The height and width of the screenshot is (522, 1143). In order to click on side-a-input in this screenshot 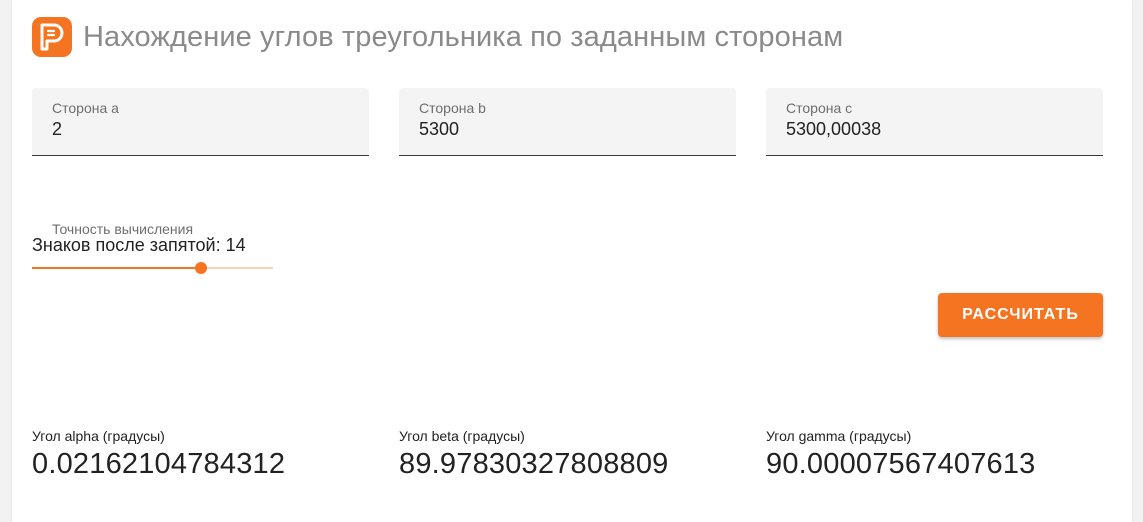, I will do `click(202, 129)`.